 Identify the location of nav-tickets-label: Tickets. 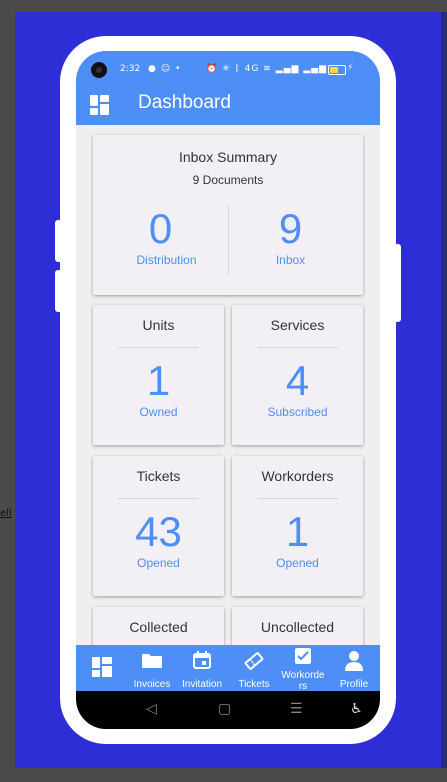
(254, 684).